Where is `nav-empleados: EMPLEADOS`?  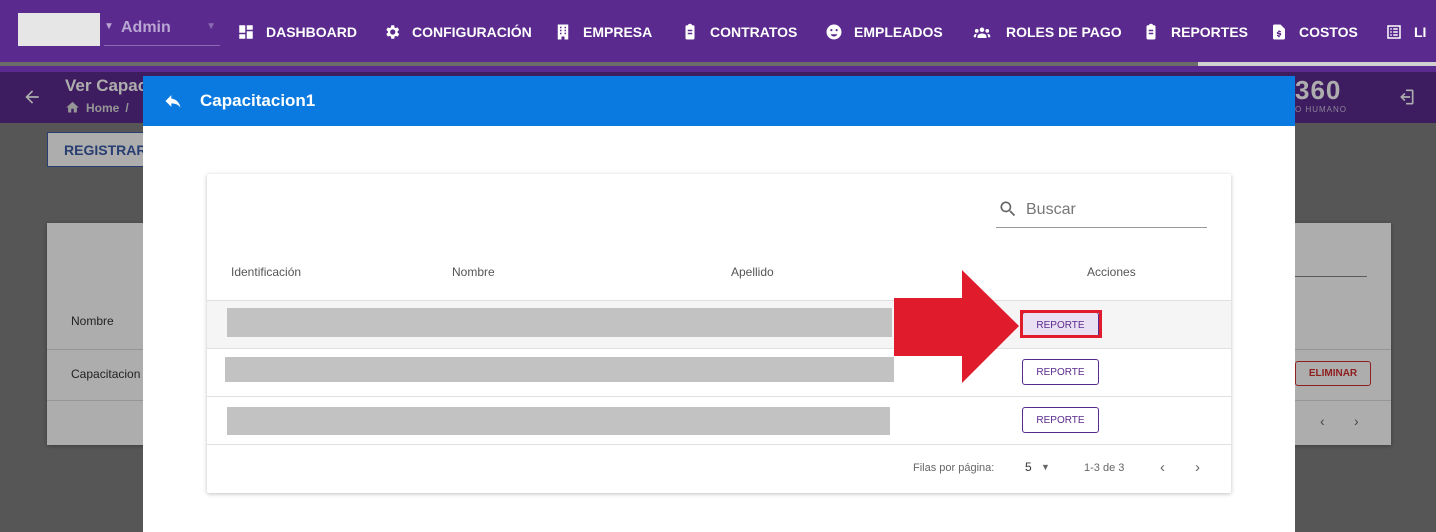
nav-empleados: EMPLEADOS is located at coordinates (884, 32).